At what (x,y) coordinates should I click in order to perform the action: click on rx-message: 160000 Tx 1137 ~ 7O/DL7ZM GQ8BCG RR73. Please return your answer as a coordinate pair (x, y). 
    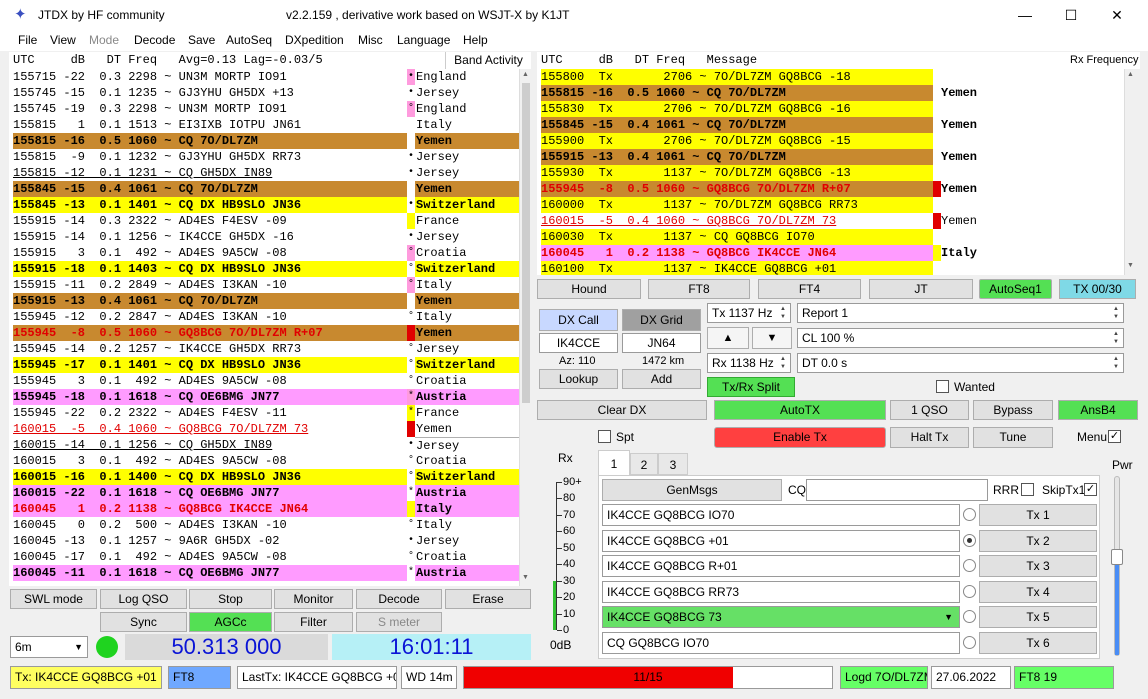
    Looking at the image, I should click on (737, 205).